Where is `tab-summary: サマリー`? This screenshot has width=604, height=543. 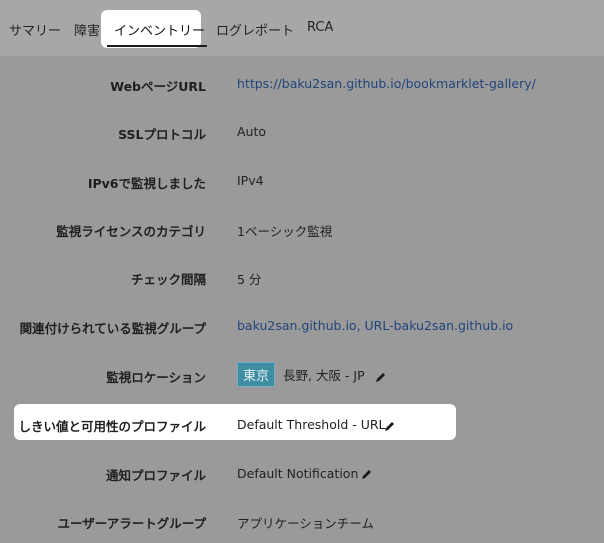
tab-summary: サマリー is located at coordinates (35, 29).